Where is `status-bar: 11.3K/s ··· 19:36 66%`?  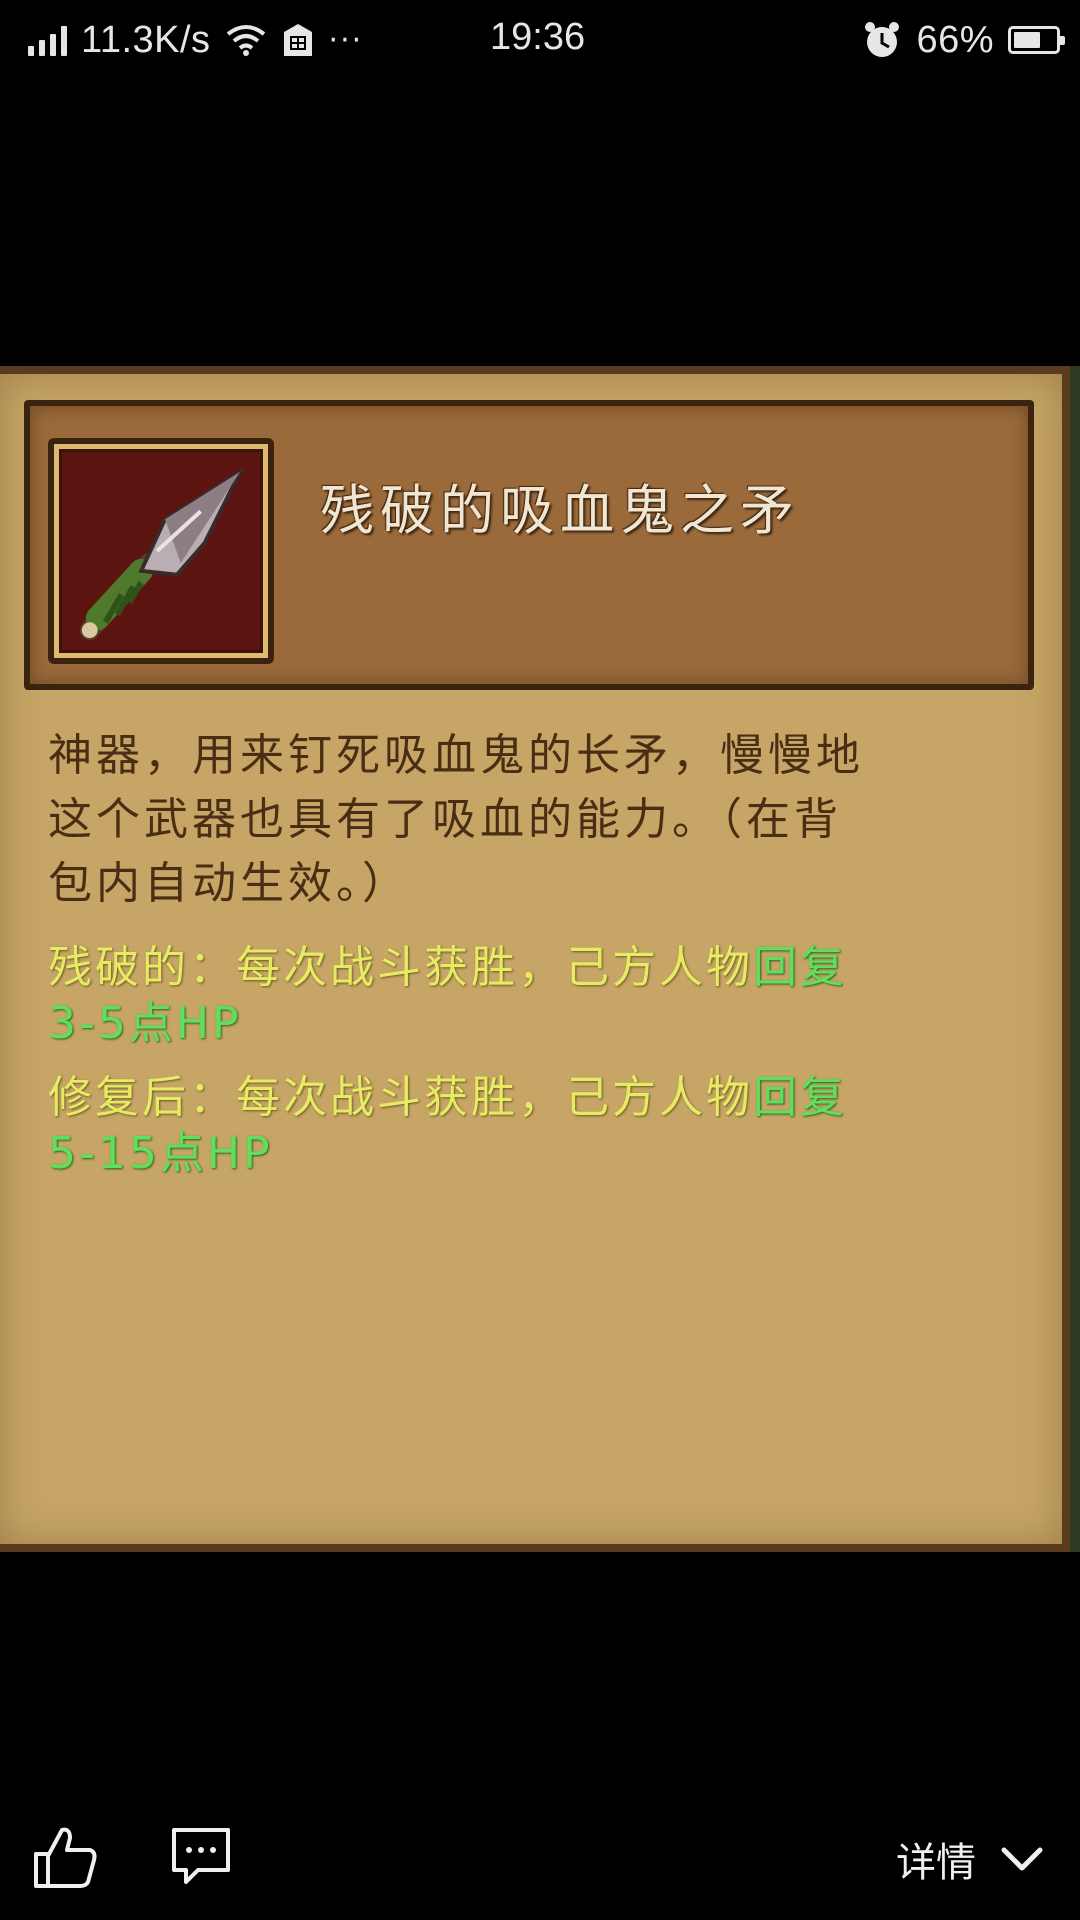 status-bar: 11.3K/s ··· 19:36 66% is located at coordinates (540, 40).